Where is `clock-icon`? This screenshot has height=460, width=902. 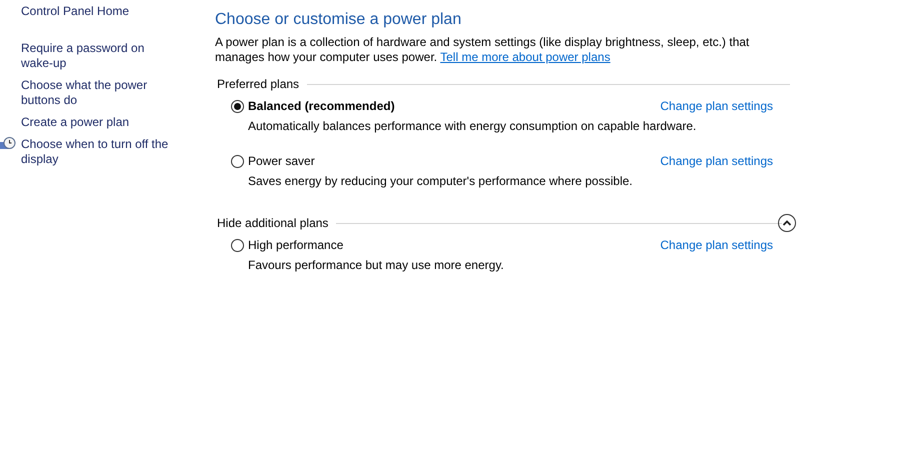 clock-icon is located at coordinates (8, 144).